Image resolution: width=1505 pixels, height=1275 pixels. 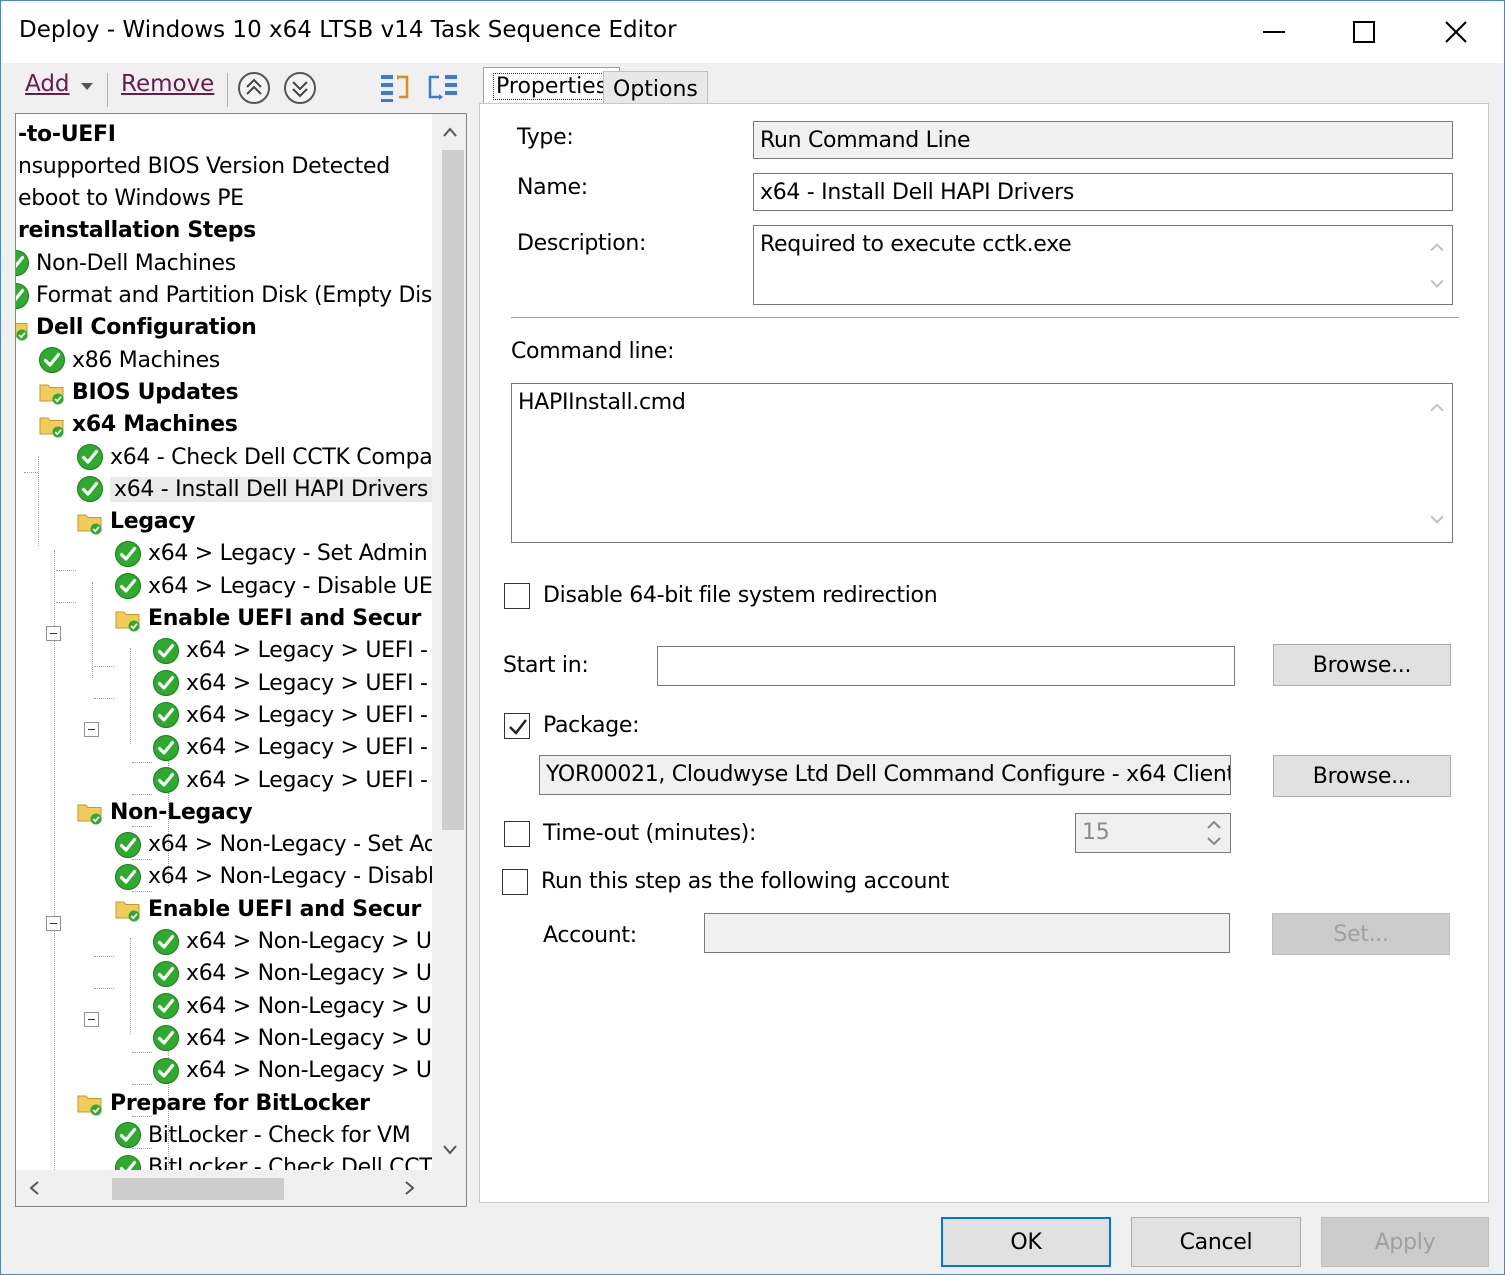 I want to click on tree-item: x64 Machines, so click(x=138, y=425).